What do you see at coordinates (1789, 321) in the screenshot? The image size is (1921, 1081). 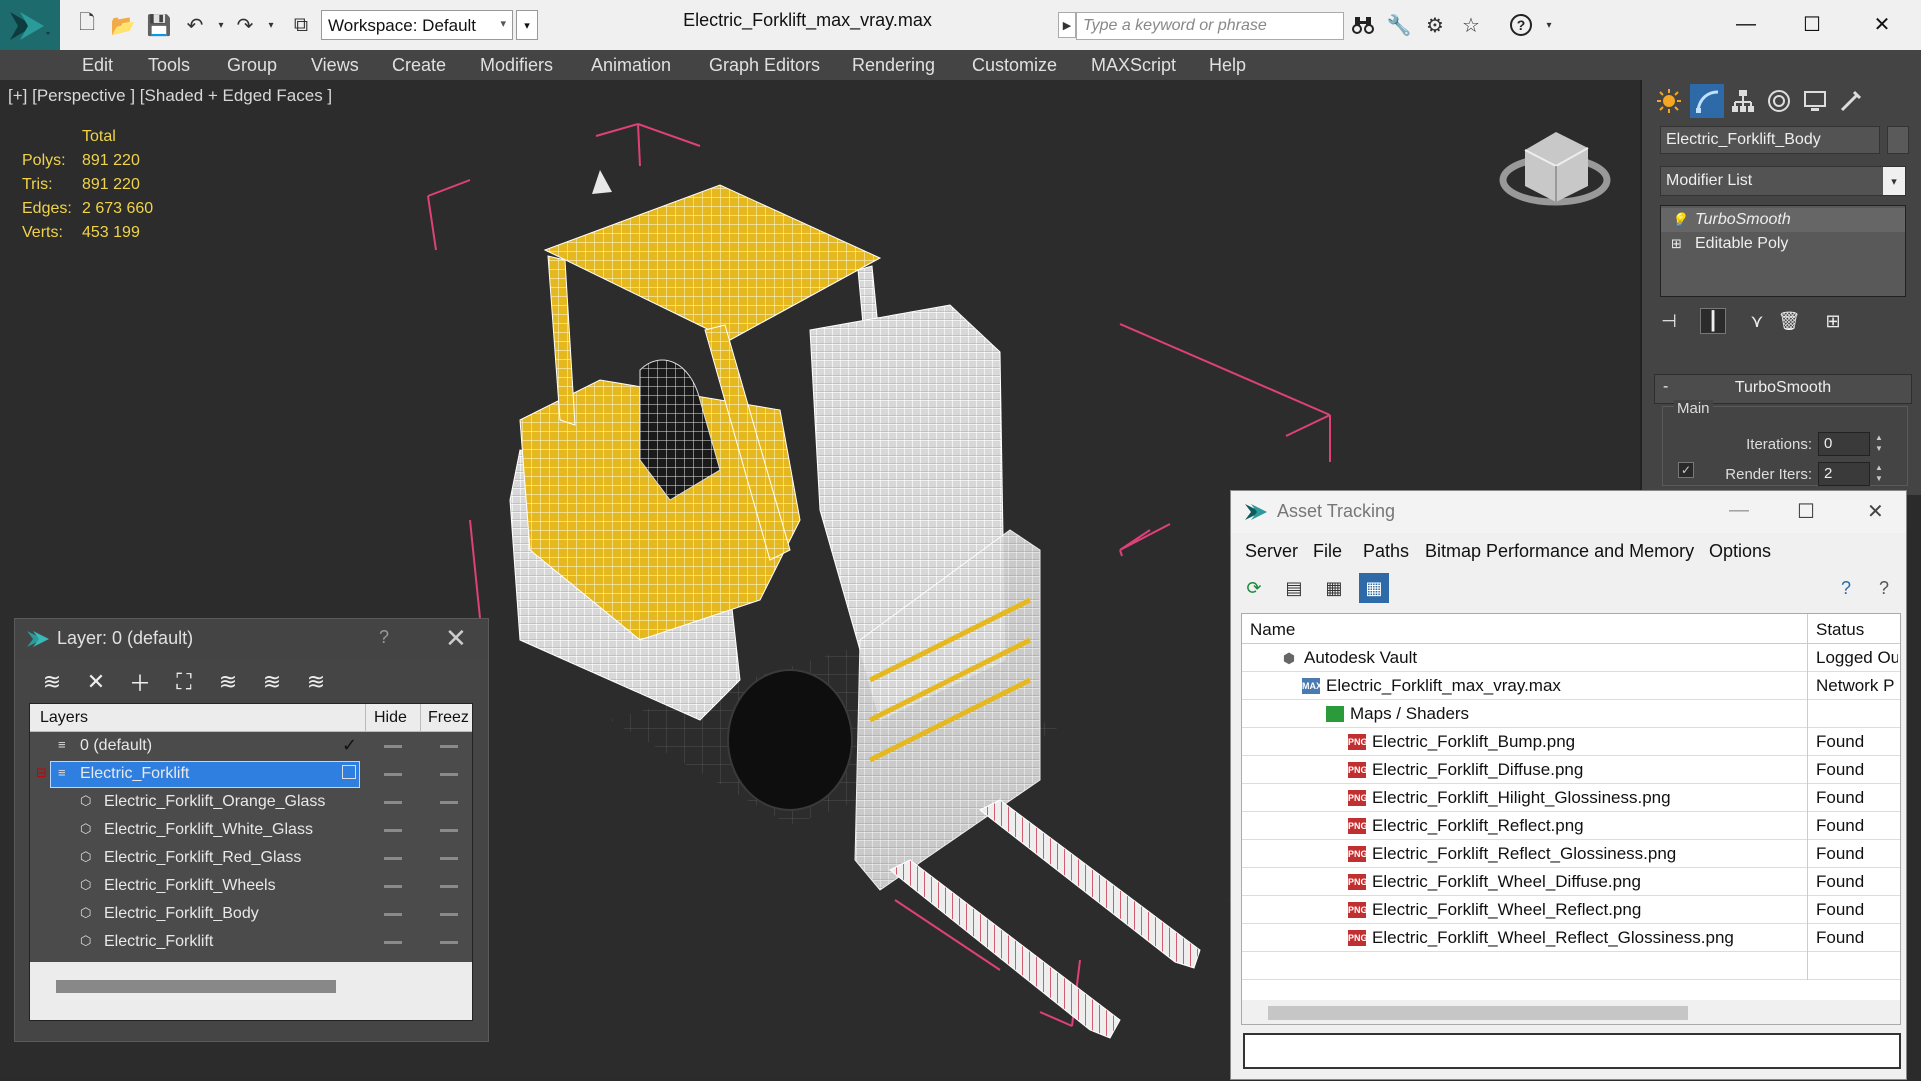 I see `remove-modifier-icon: 🗑` at bounding box center [1789, 321].